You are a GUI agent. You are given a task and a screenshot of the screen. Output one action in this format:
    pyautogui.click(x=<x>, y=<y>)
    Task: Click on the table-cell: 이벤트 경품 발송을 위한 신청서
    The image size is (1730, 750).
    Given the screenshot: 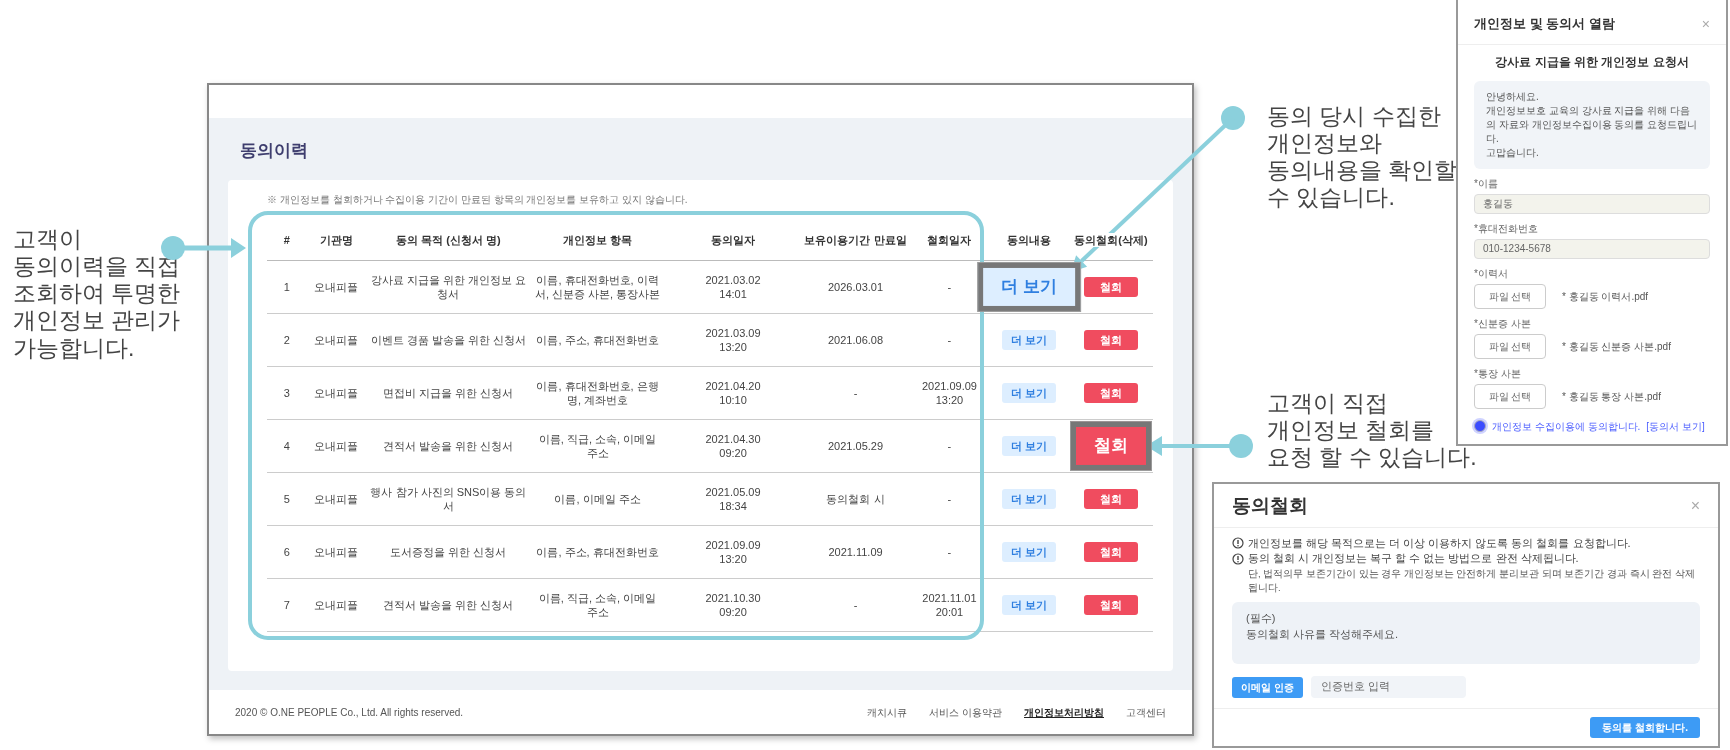 What is the action you would take?
    pyautogui.click(x=448, y=340)
    